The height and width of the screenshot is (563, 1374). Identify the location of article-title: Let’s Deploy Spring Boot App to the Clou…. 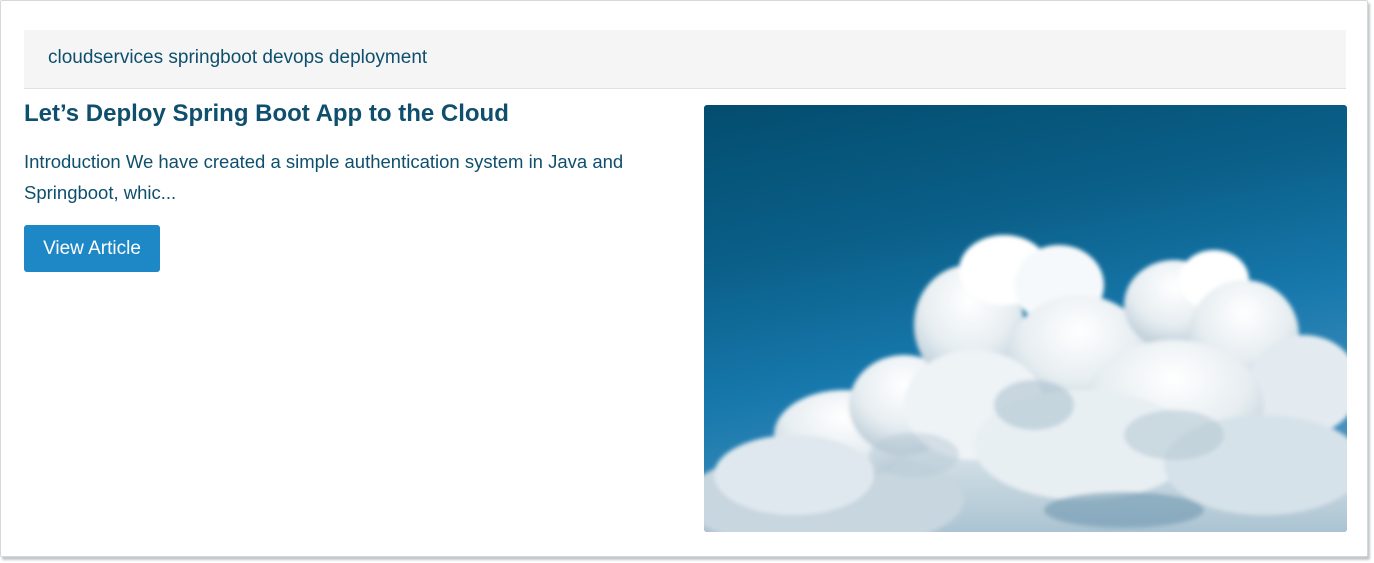
(266, 114).